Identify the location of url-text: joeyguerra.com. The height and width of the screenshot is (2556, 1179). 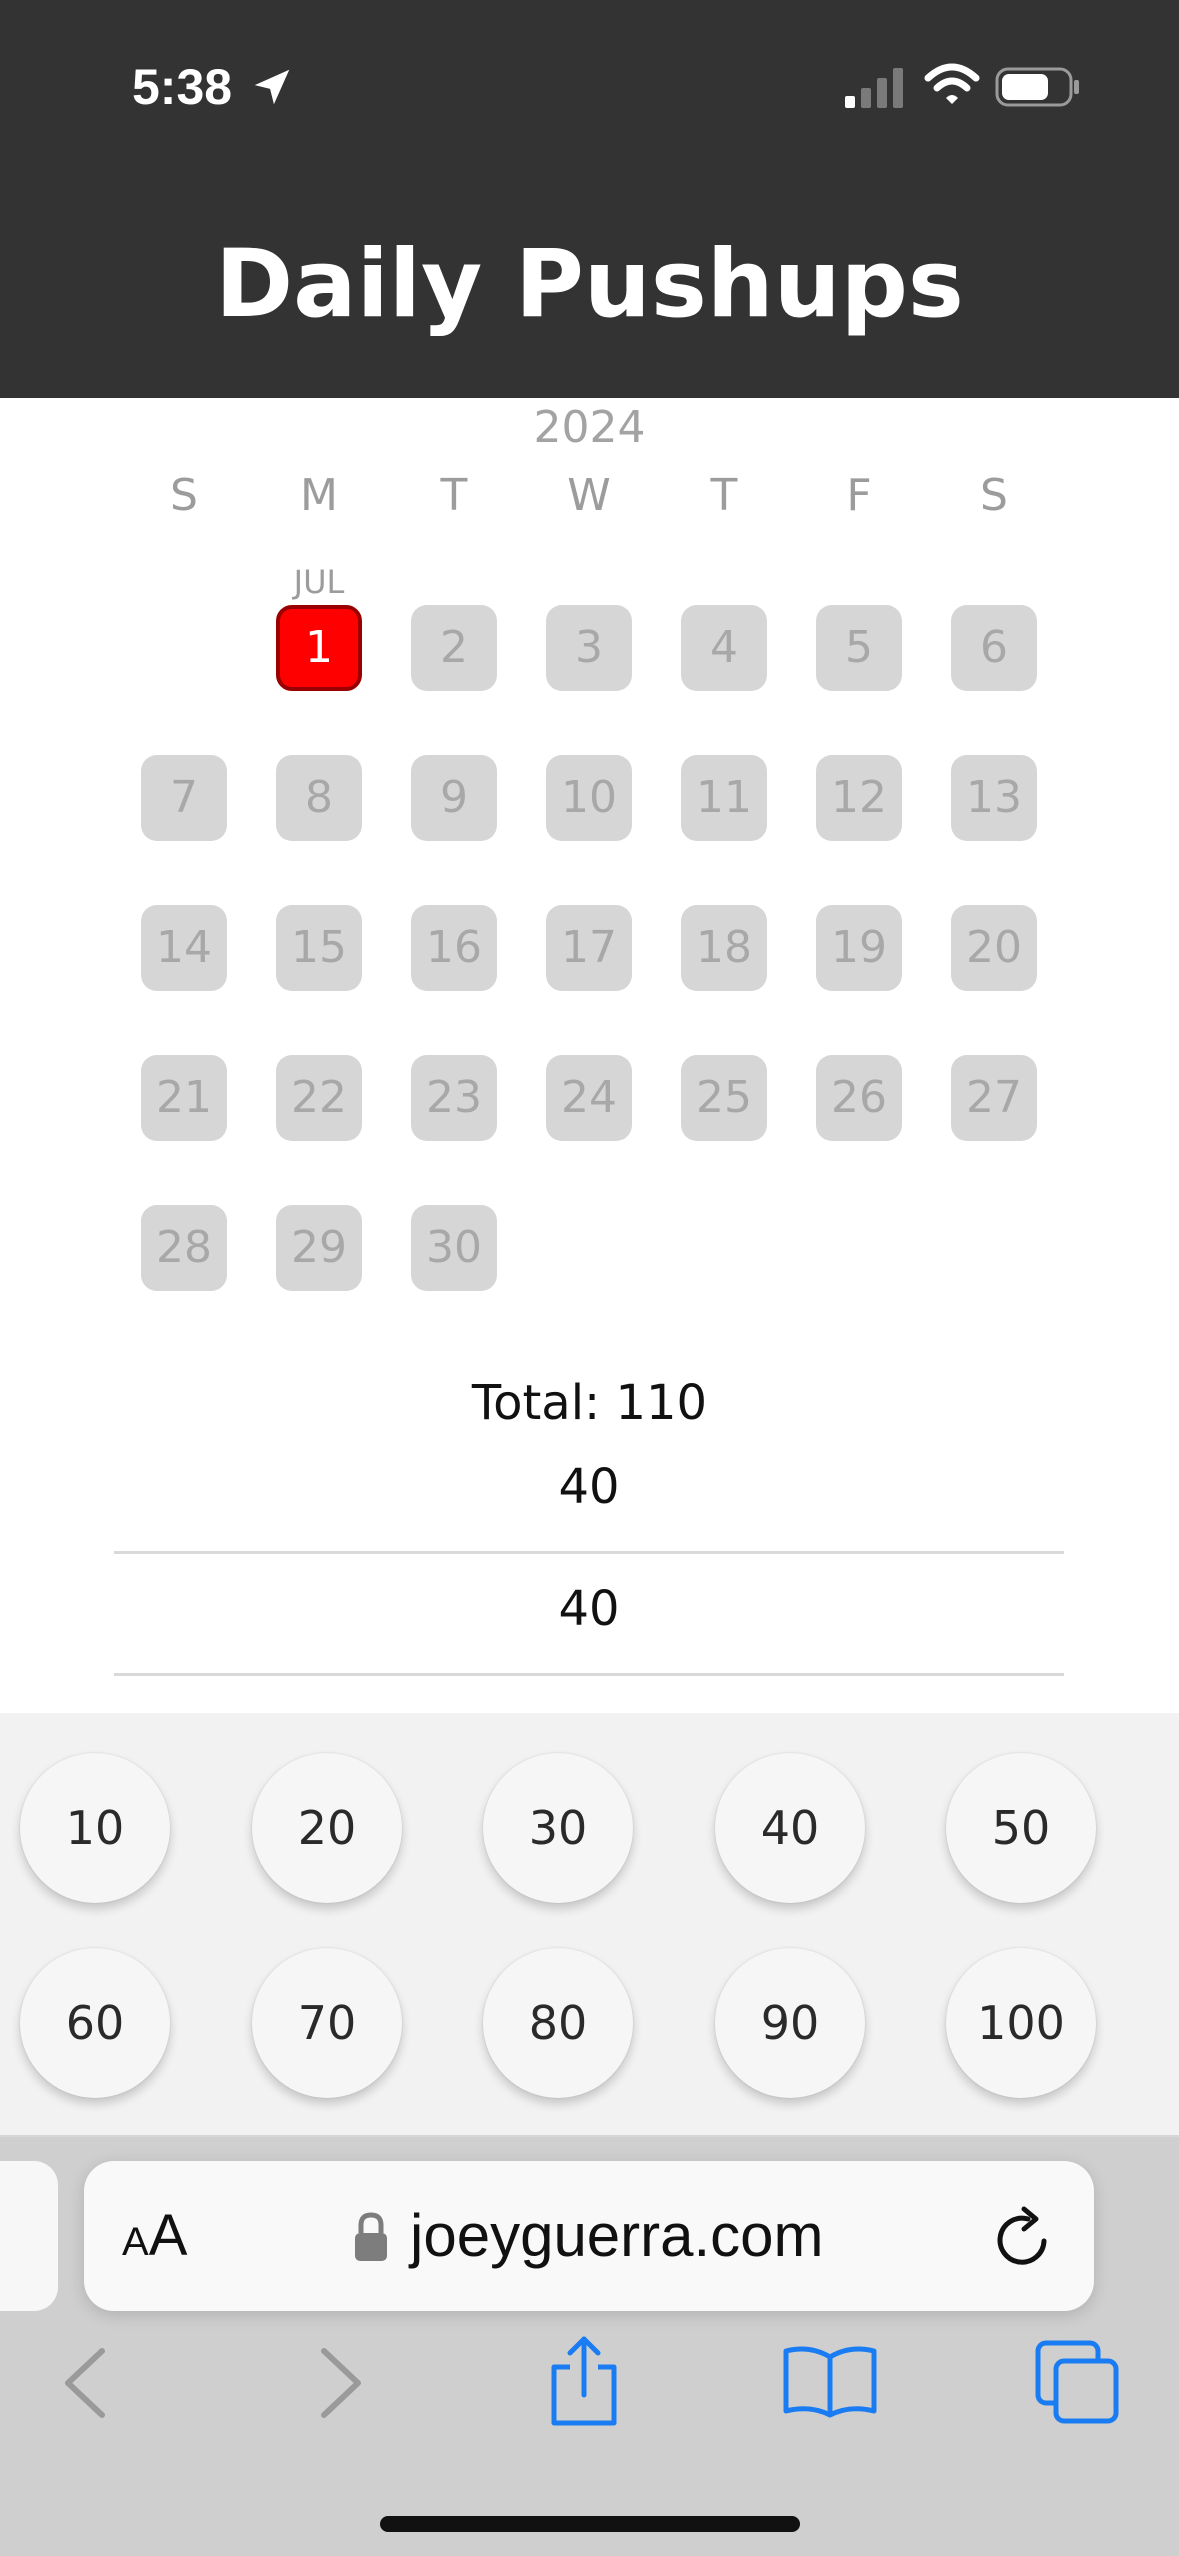
(617, 2235).